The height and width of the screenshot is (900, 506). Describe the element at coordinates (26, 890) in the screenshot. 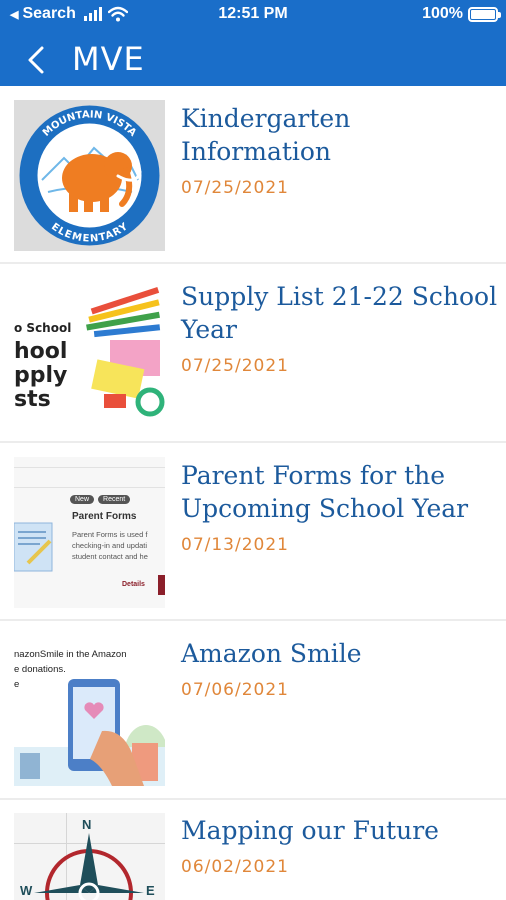

I see `compass-letter: W` at that location.